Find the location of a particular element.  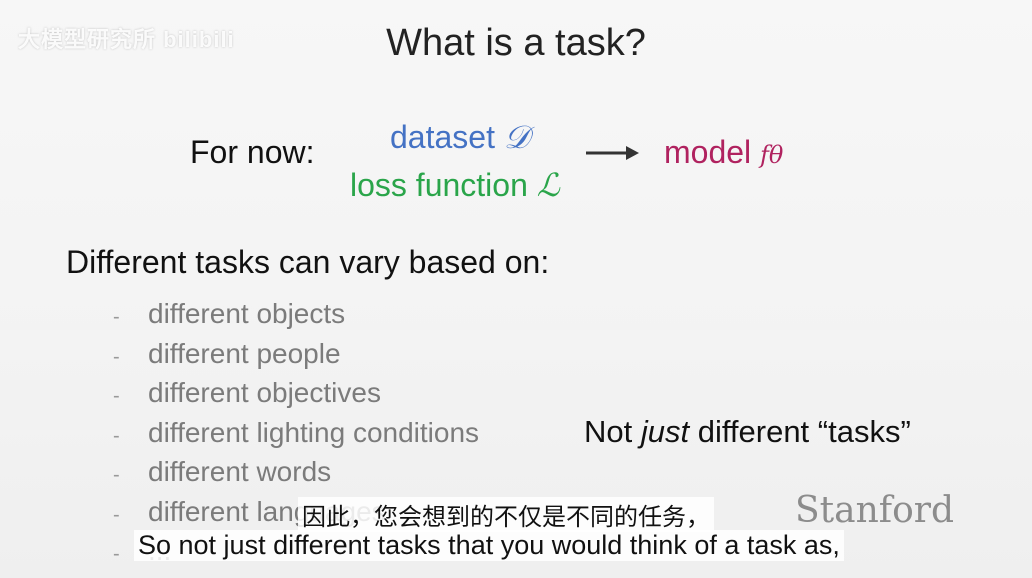

loss-symbol: ℒ is located at coordinates (548, 185).